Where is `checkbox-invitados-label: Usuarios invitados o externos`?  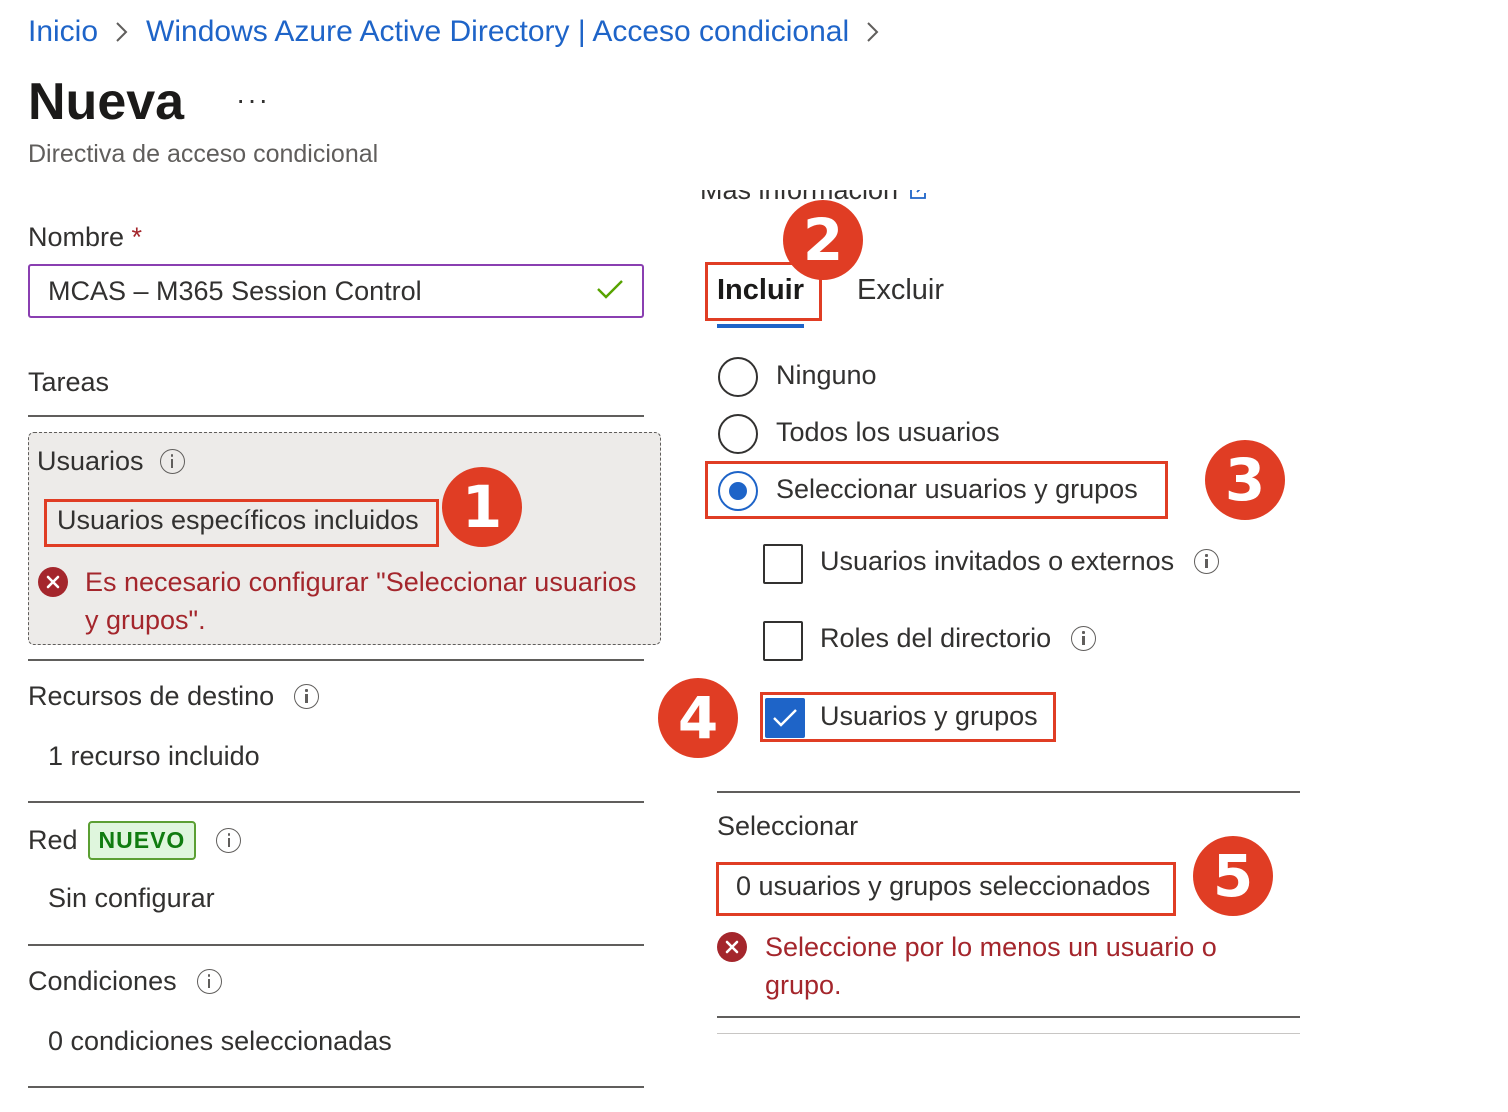
checkbox-invitados-label: Usuarios invitados o externos is located at coordinates (1020, 561).